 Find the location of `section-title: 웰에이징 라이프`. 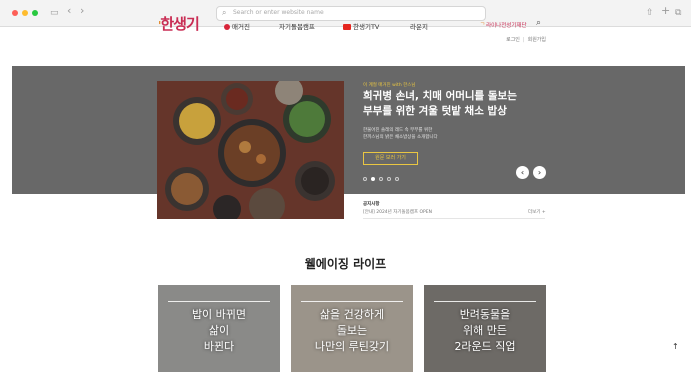

section-title: 웰에이징 라이프 is located at coordinates (345, 264).